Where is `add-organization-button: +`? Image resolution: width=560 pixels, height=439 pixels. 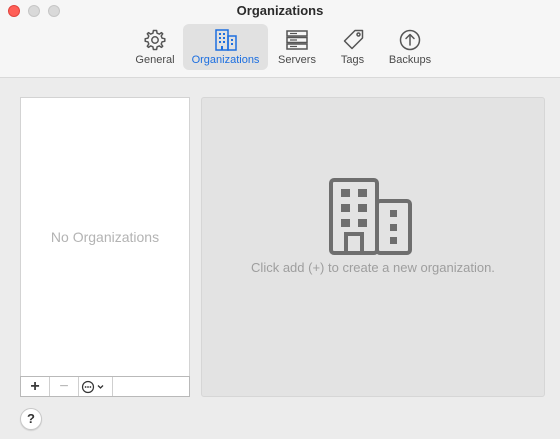
add-organization-button: + is located at coordinates (35, 386).